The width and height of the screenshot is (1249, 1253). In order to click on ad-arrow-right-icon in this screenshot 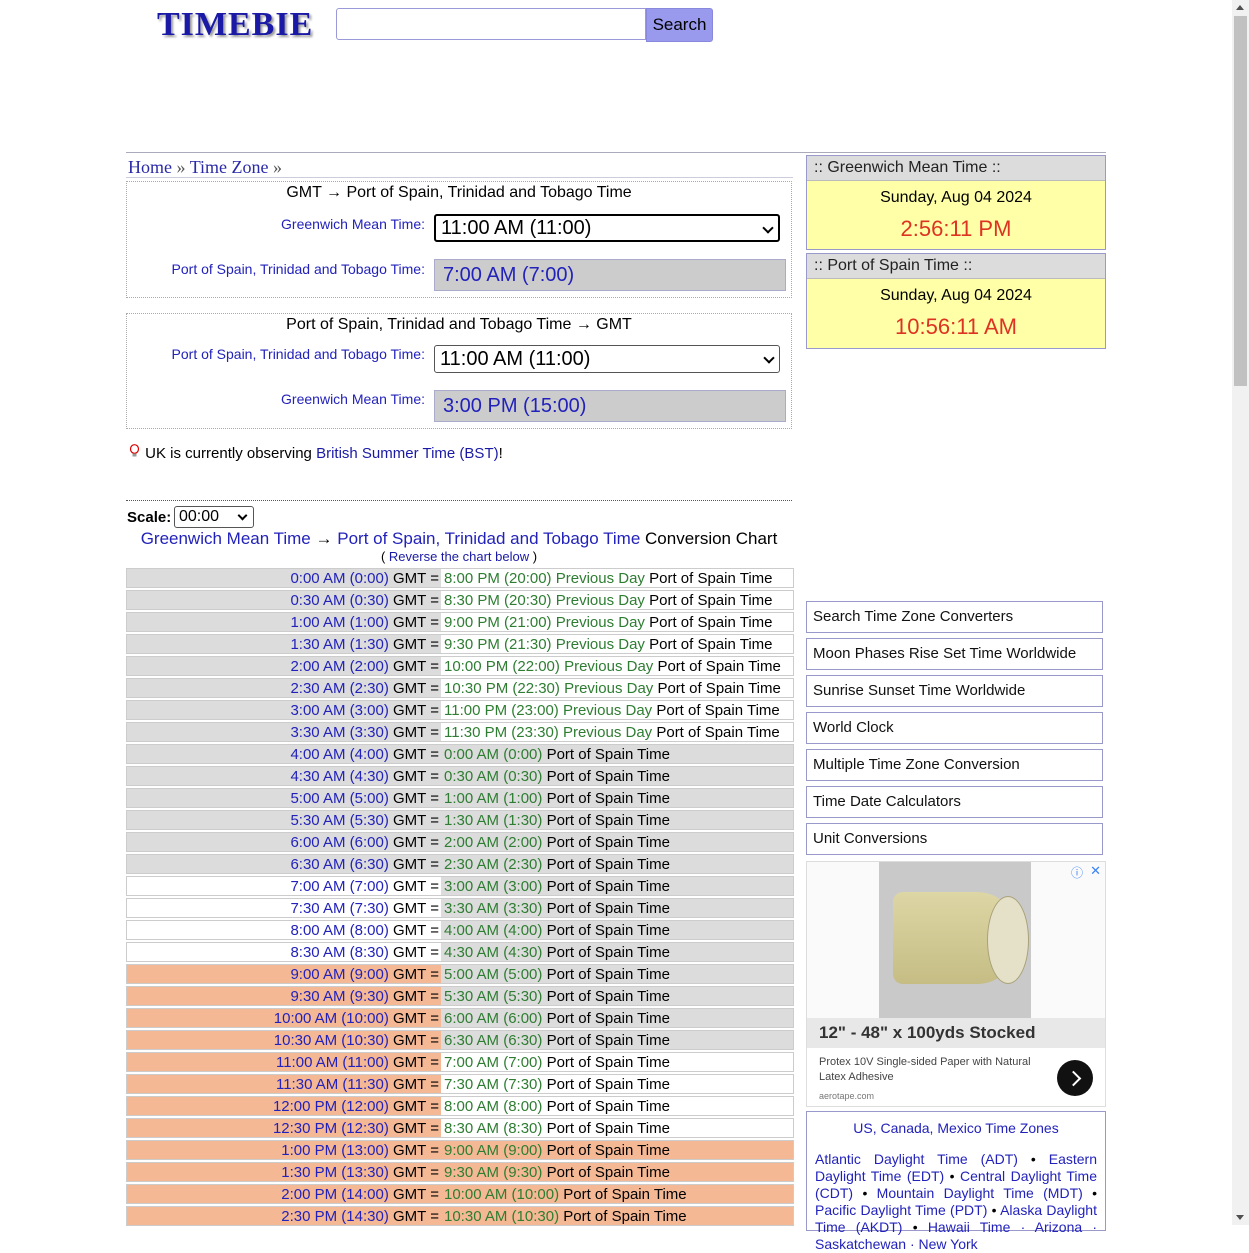, I will do `click(1075, 1078)`.